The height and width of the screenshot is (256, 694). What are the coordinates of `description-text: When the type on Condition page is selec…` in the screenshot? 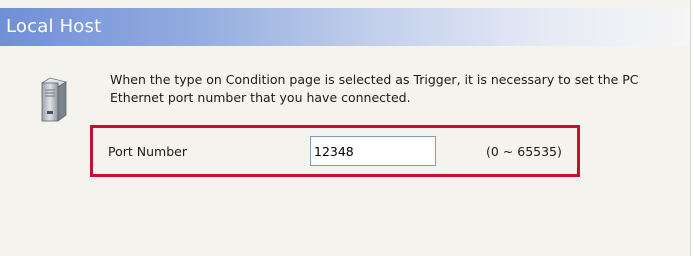 It's located at (374, 88).